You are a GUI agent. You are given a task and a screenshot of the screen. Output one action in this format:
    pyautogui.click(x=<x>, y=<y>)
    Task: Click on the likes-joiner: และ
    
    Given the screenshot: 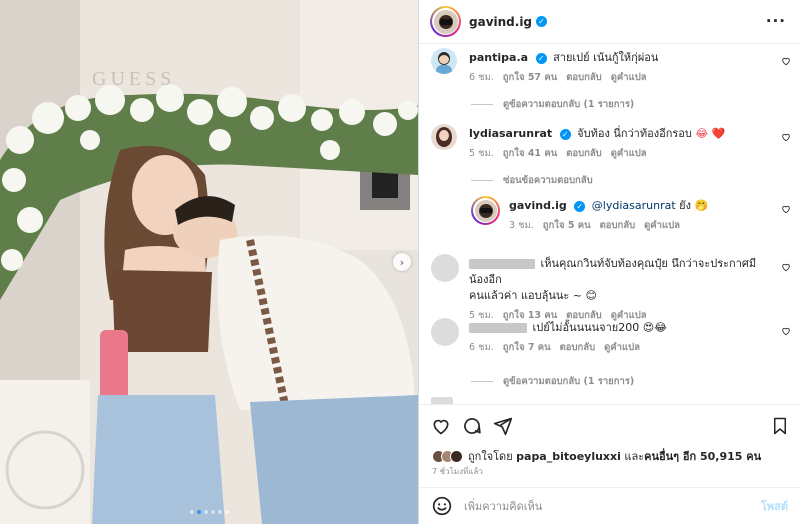 What is the action you would take?
    pyautogui.click(x=634, y=456)
    